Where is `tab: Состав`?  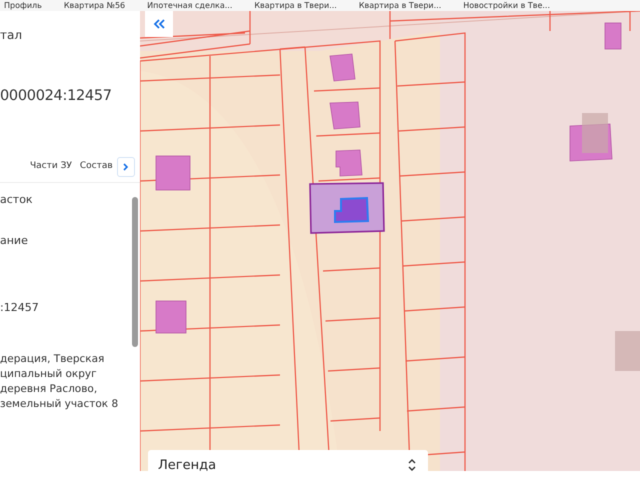 tab: Состав is located at coordinates (96, 167).